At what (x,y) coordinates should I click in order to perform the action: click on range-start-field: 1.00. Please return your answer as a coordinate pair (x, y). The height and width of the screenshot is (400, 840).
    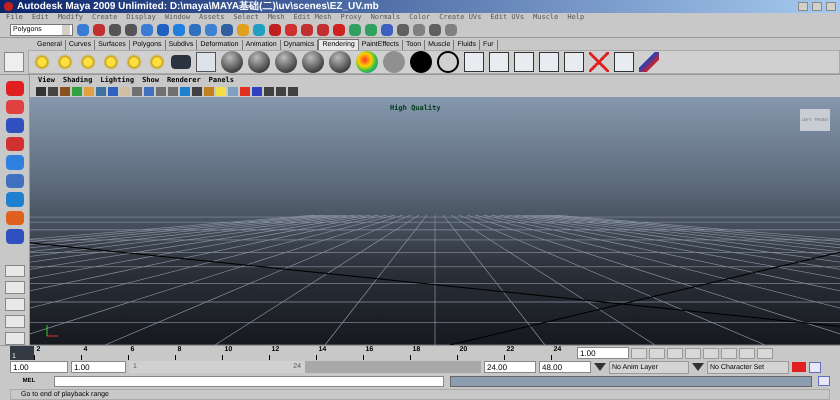
    Looking at the image, I should click on (98, 367).